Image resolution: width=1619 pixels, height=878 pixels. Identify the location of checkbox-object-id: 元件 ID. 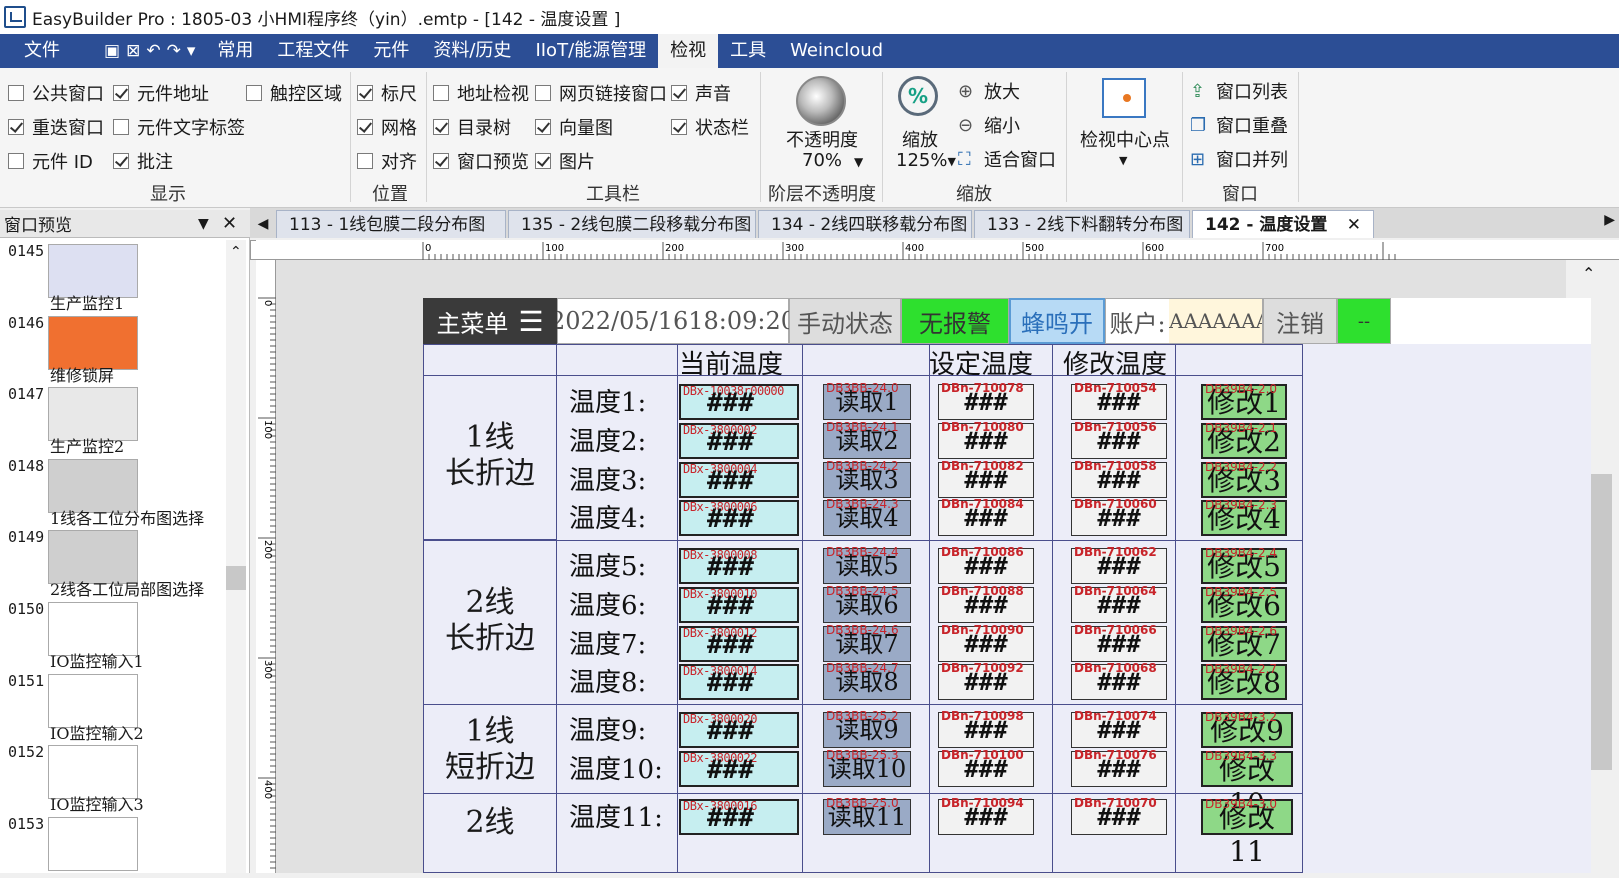
(50, 161).